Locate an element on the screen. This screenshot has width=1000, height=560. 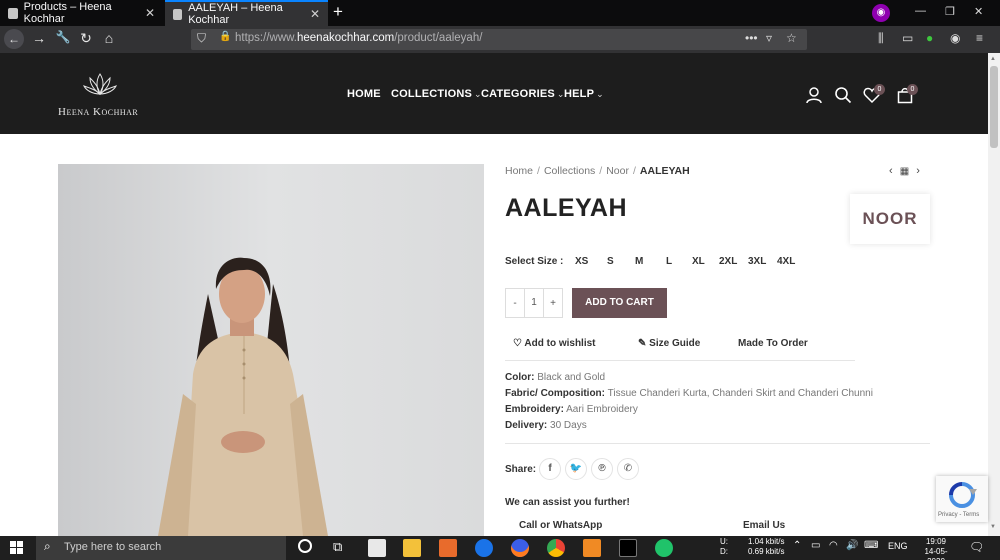
nav-help: HELP ⌄ is located at coordinates (584, 94).